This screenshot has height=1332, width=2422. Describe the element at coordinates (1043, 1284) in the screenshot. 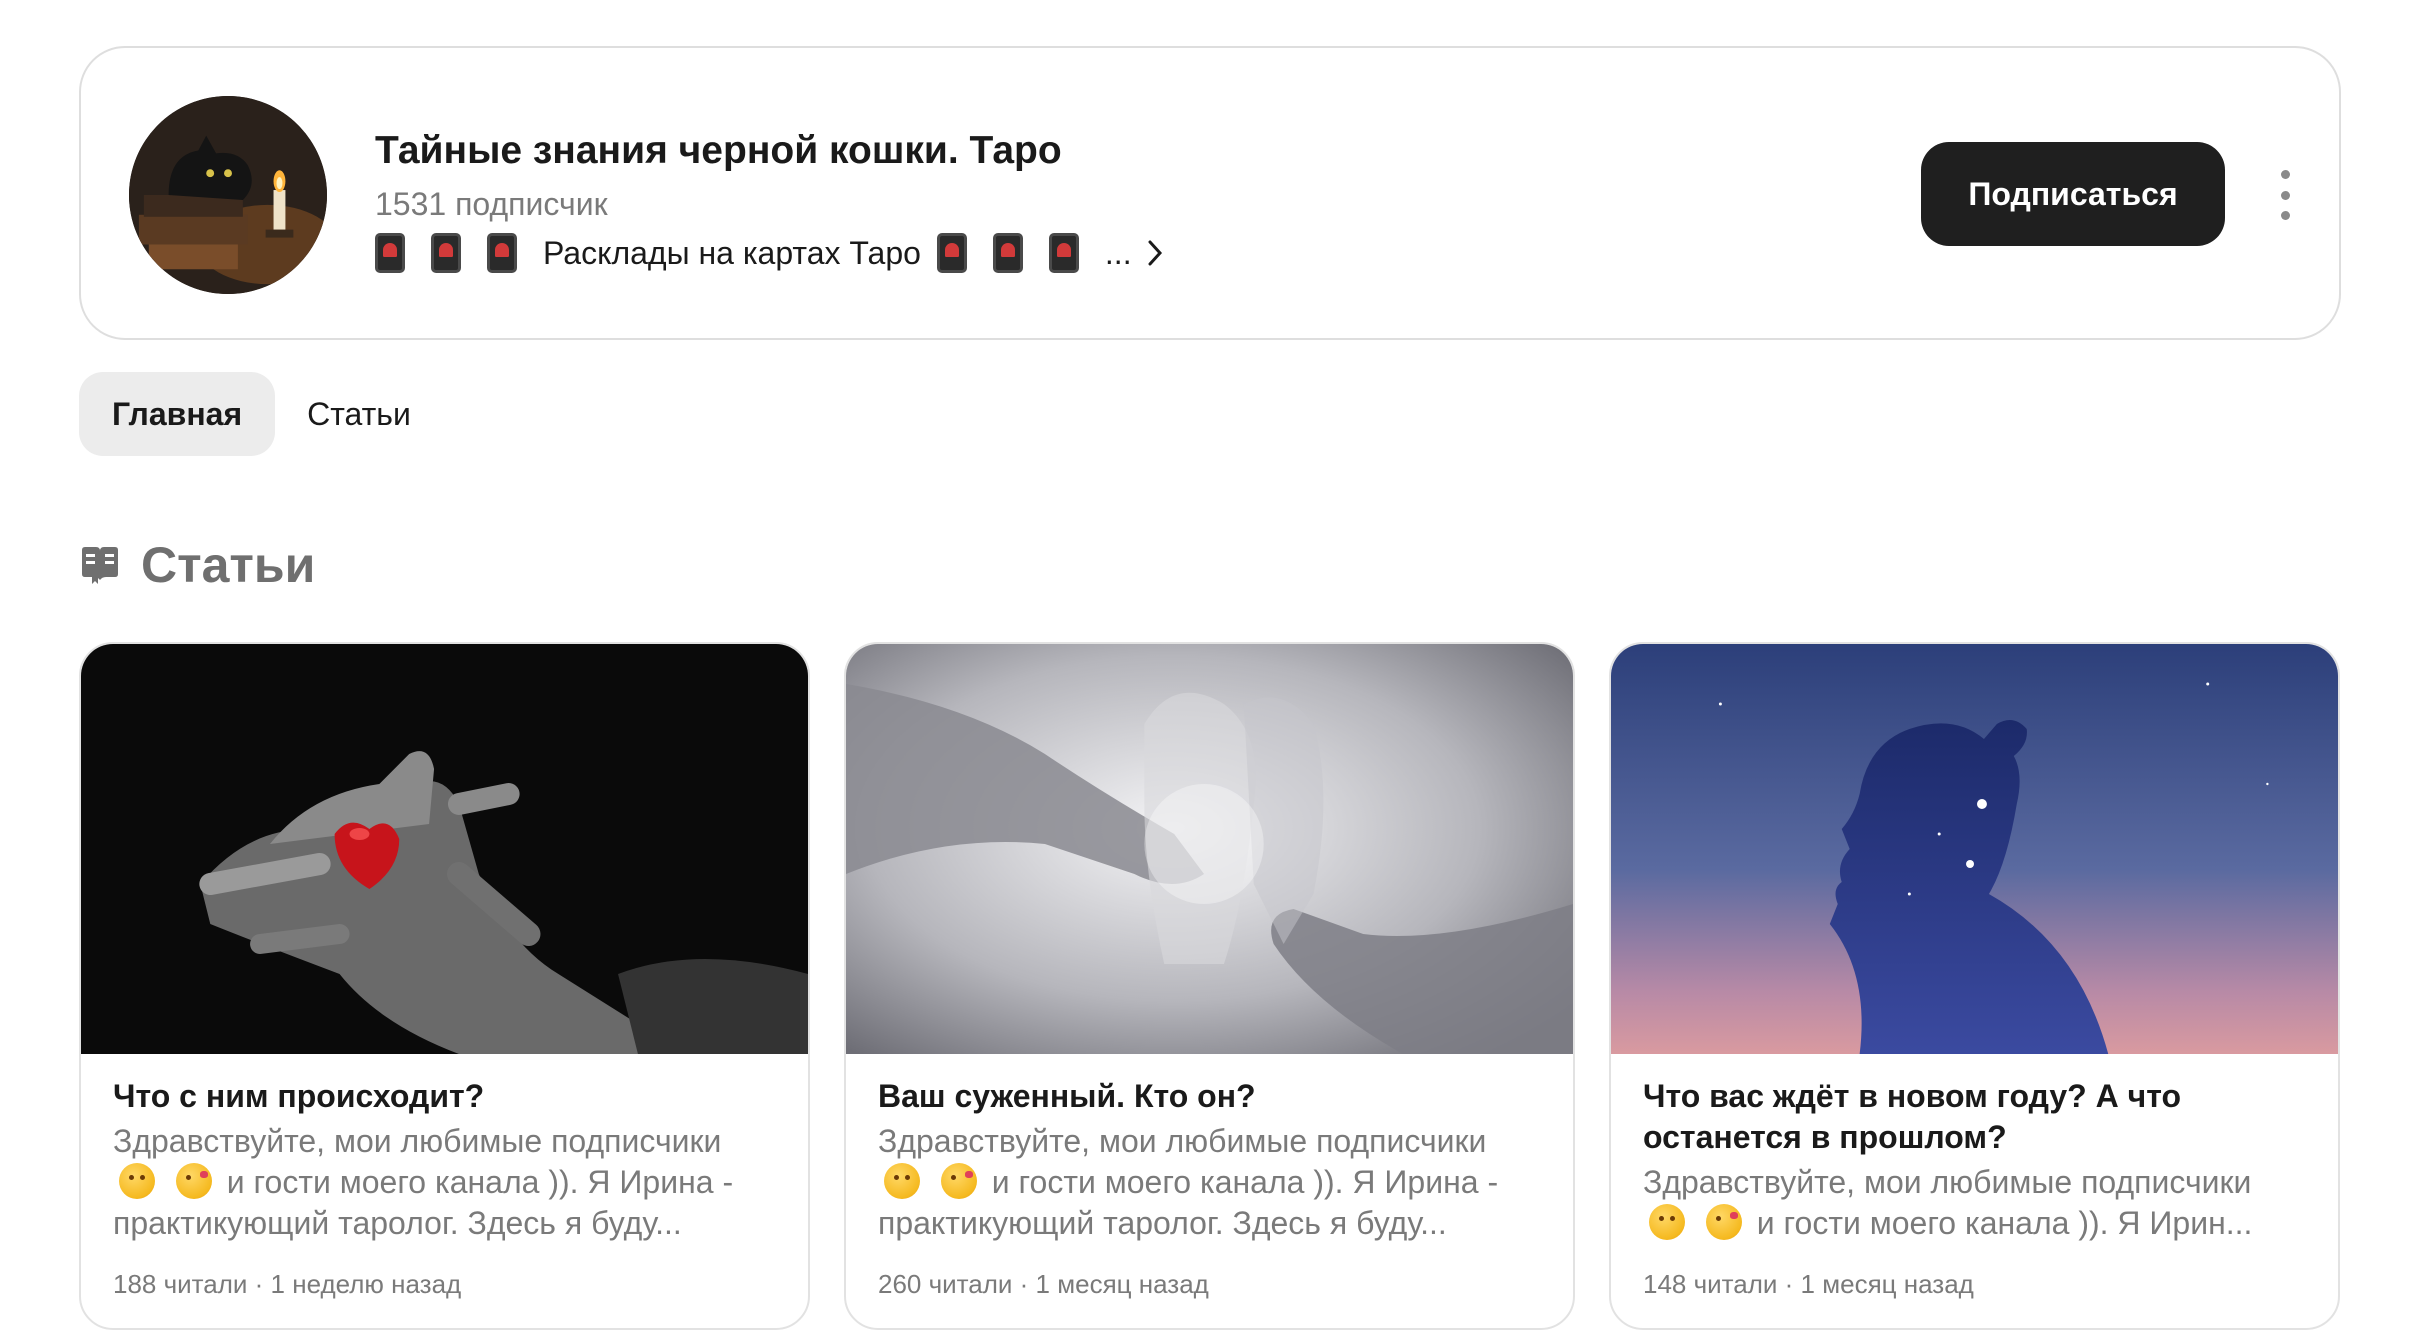

I see `article-meta: 260 читали · 1 месяц назад` at that location.